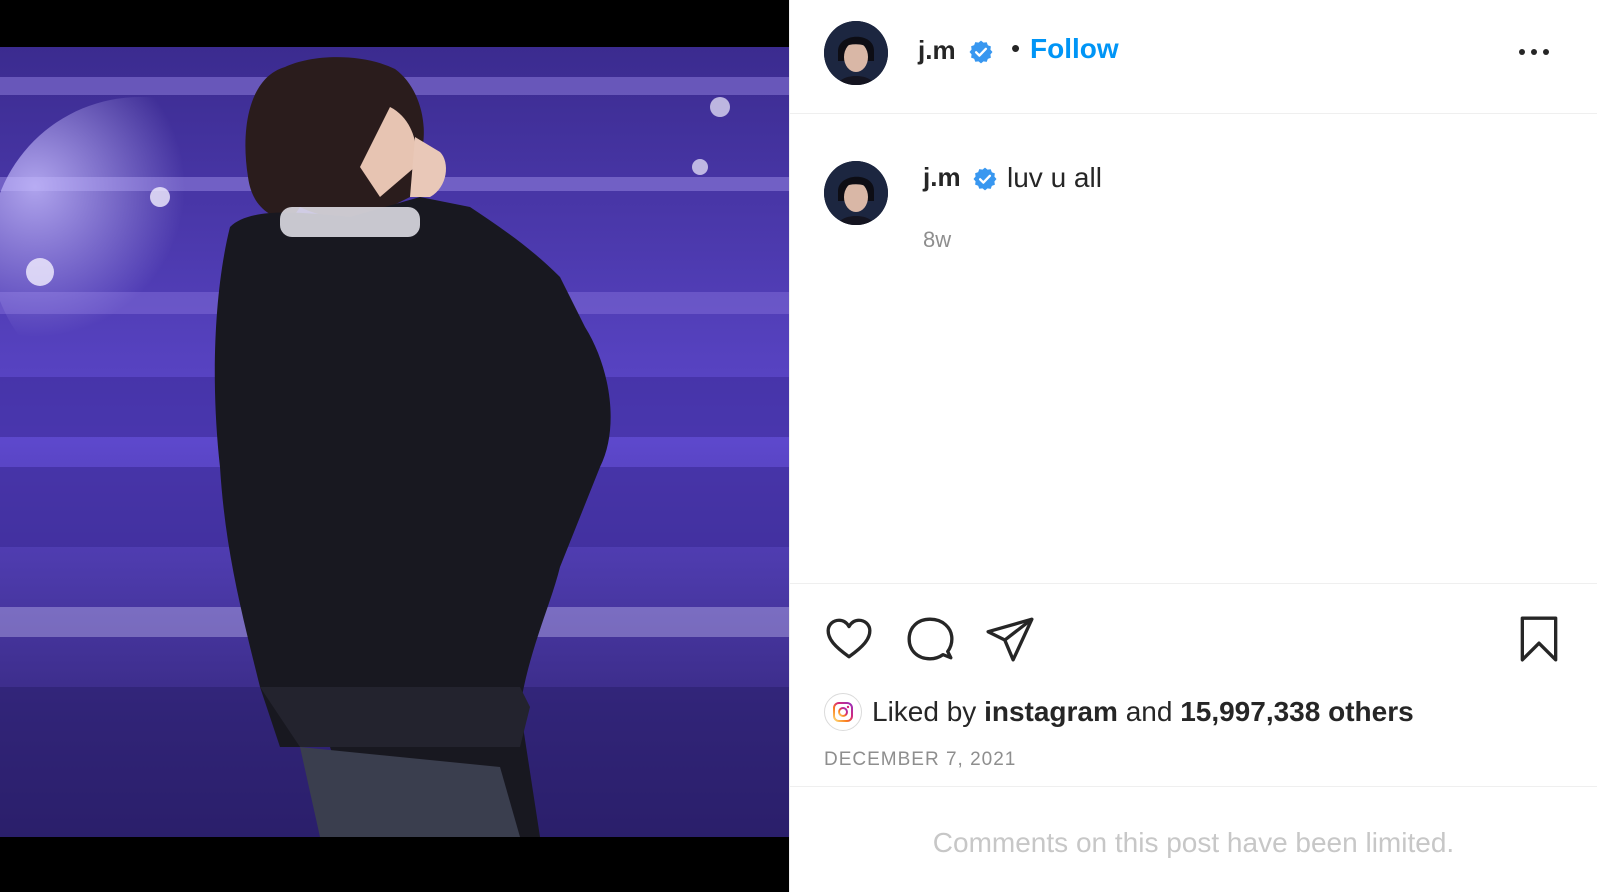  I want to click on caption-username: j.m, so click(942, 177).